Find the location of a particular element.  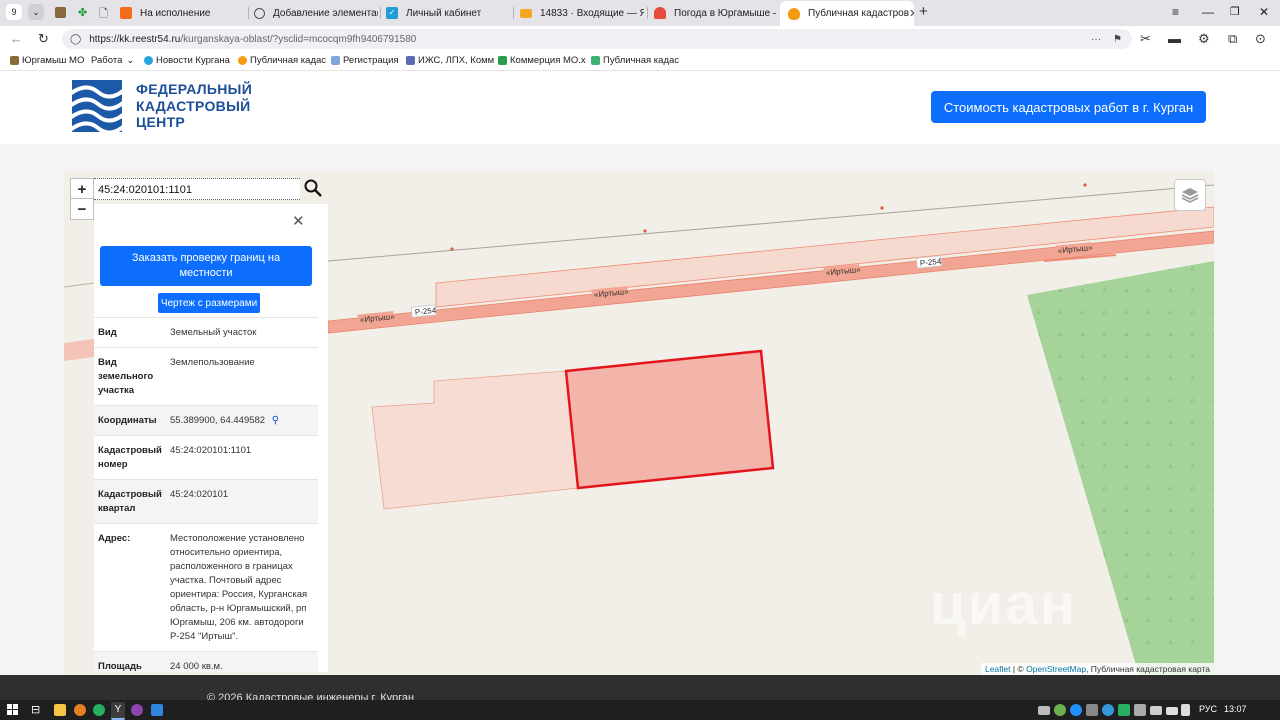

logo-waves-icon is located at coordinates (97, 106).